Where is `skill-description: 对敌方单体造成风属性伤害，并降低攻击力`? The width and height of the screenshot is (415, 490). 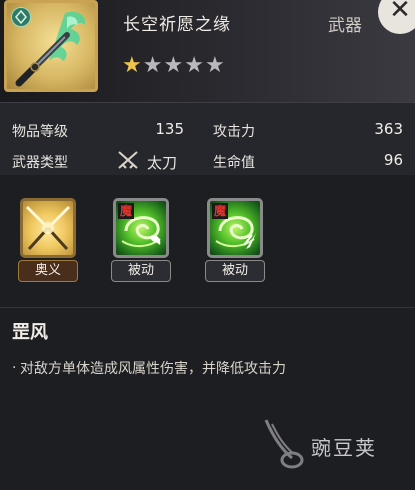
skill-description: 对敌方单体造成风属性伤害，并降低攻击力 is located at coordinates (153, 369).